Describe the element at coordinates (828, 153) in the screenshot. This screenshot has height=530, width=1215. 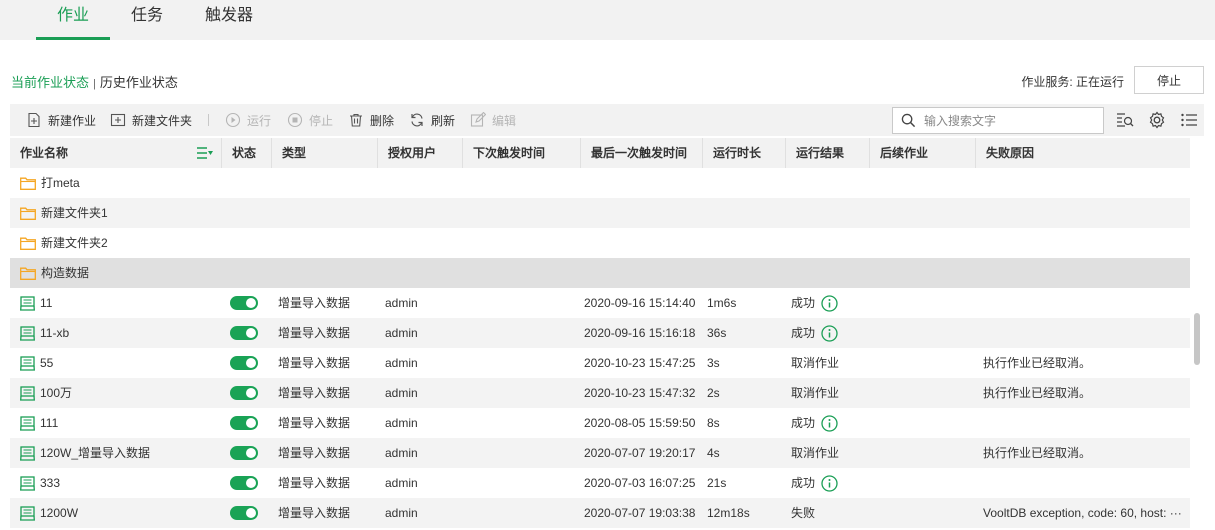
I see `col-result: 运行结果` at that location.